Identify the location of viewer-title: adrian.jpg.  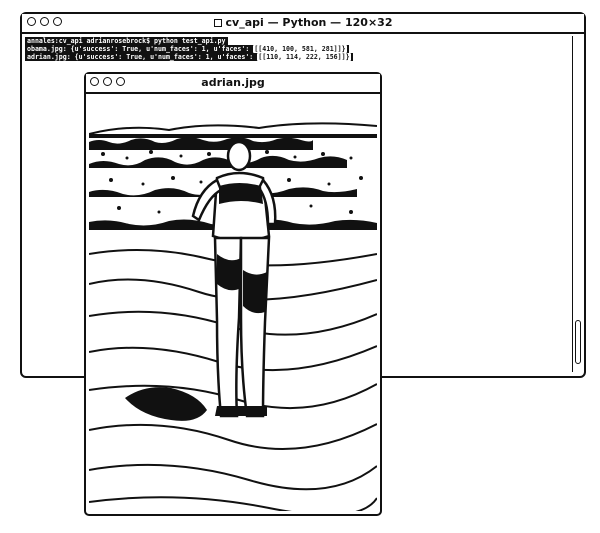
(233, 82).